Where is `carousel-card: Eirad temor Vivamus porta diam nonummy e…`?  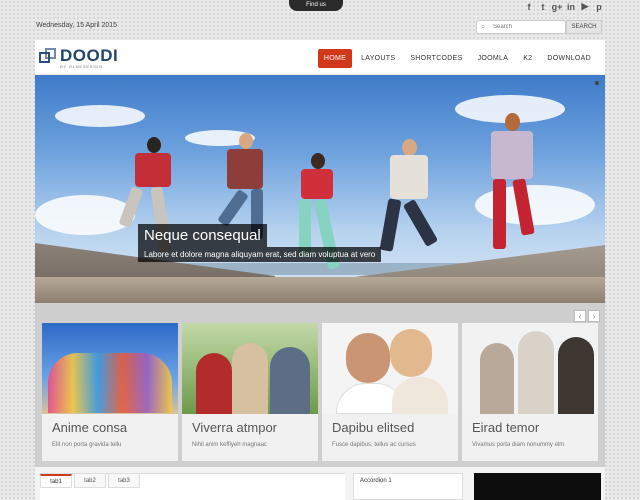 carousel-card: Eirad temor Vivamus porta diam nonummy e… is located at coordinates (530, 392).